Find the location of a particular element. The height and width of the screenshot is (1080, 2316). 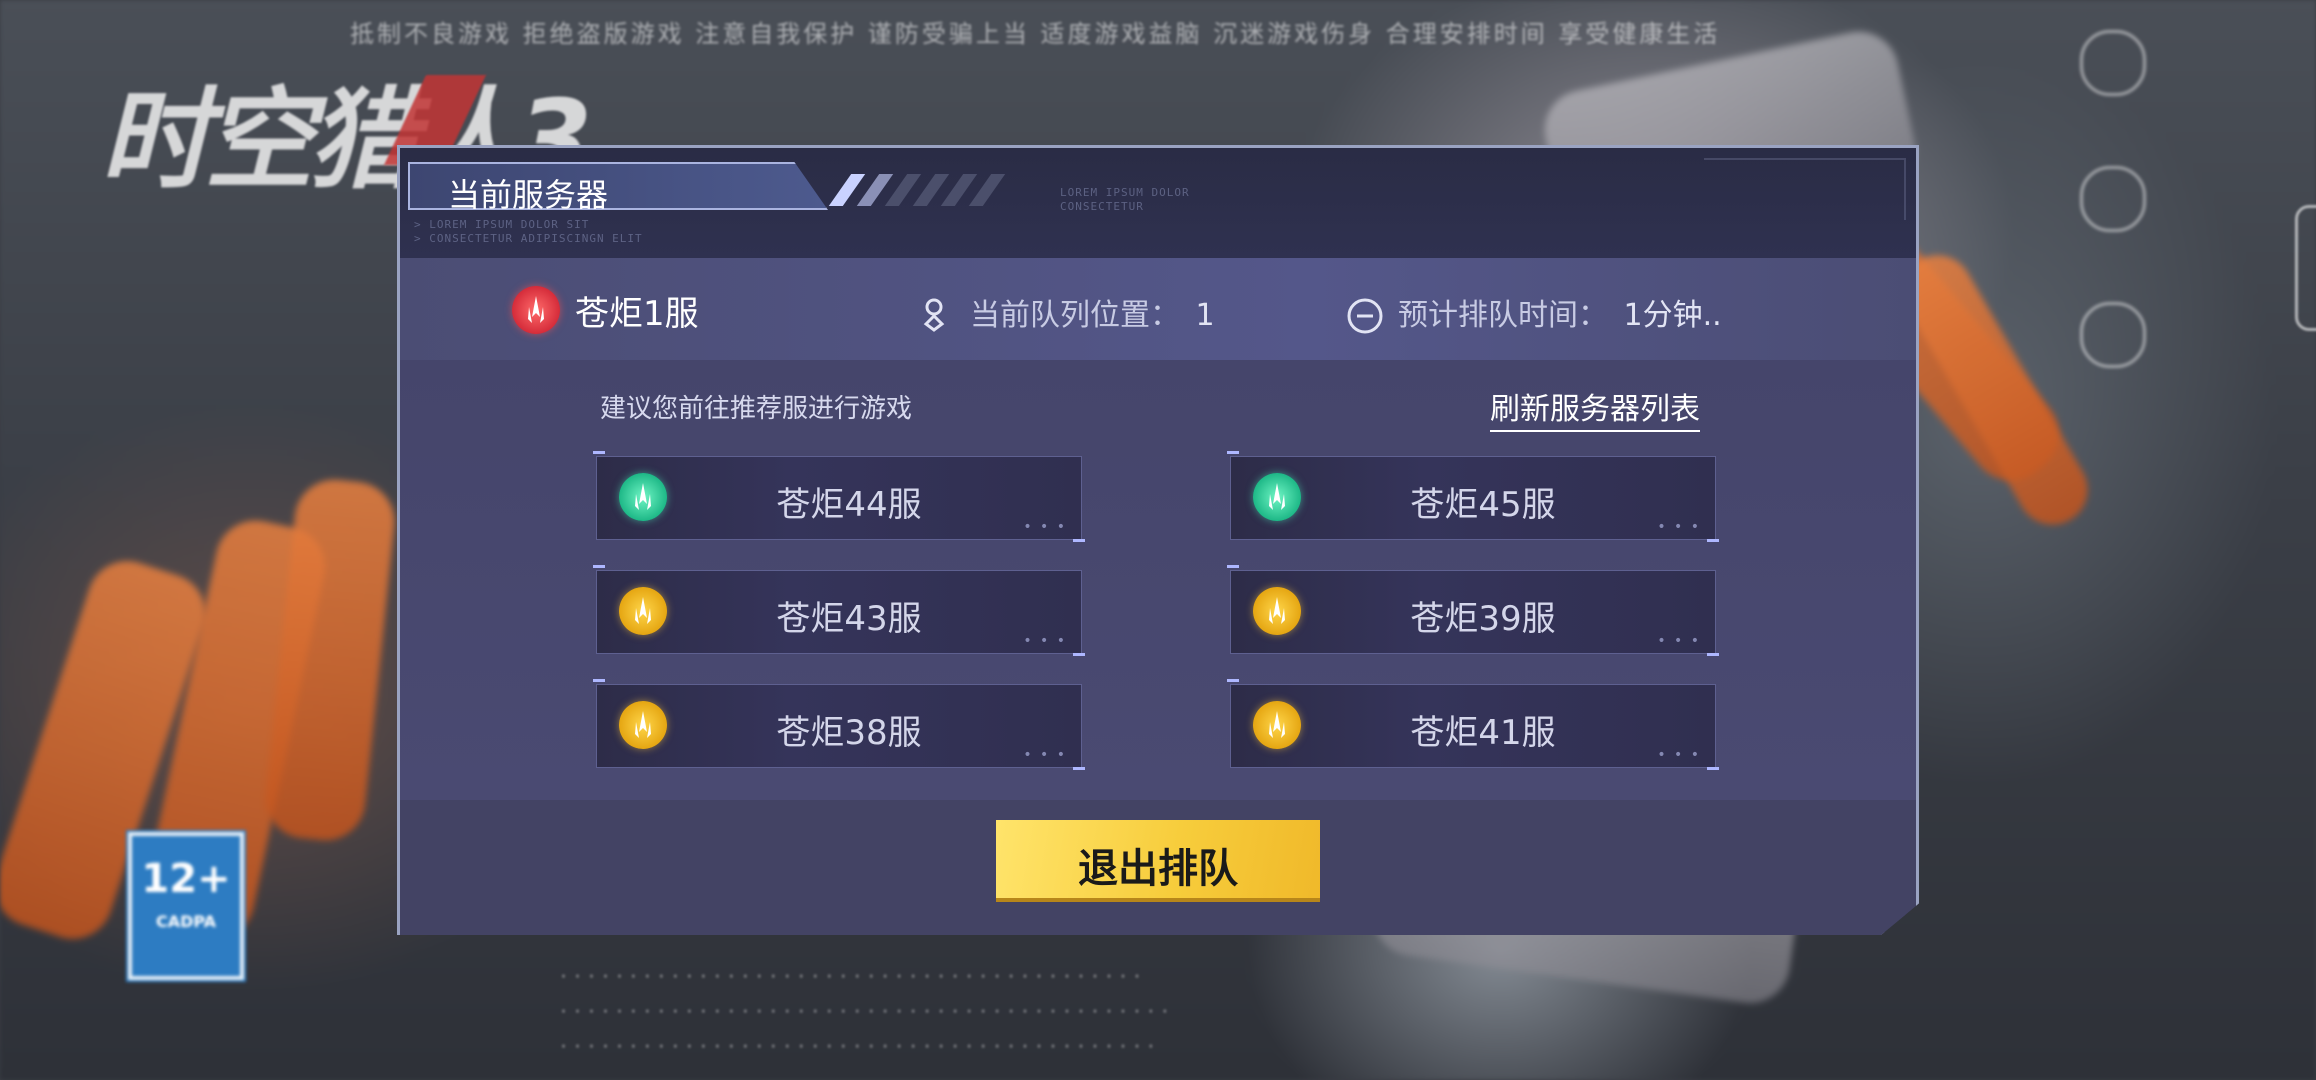

server-button: 苍炬38服 • • • is located at coordinates (839, 724).